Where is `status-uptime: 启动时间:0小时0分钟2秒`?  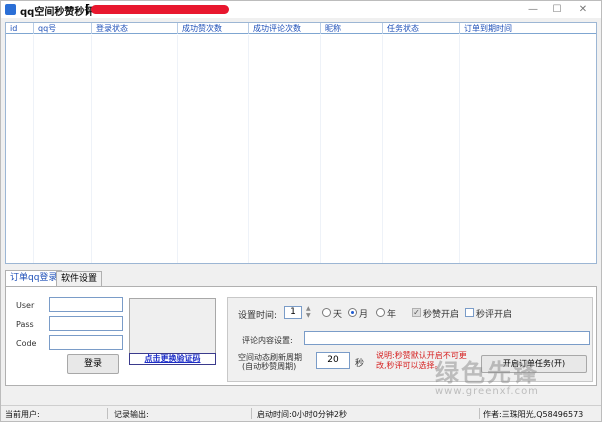
status-uptime: 启动时间:0小时0分钟2秒 is located at coordinates (302, 414).